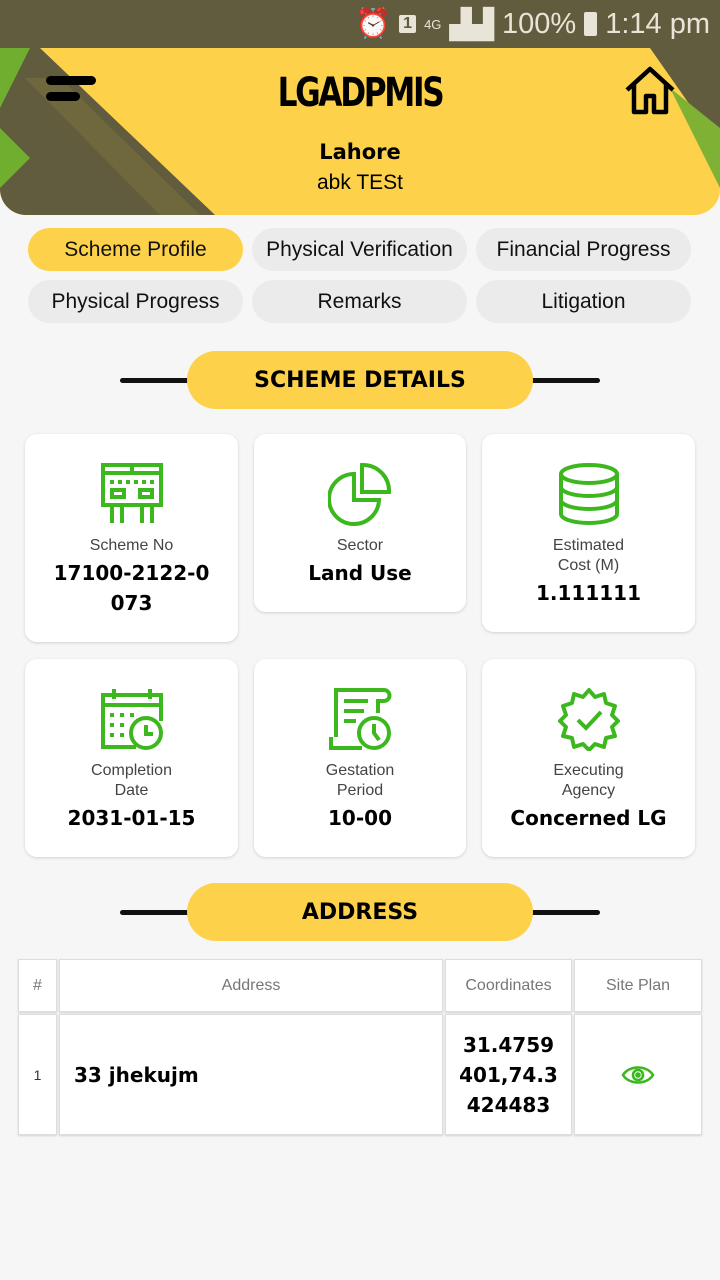 The width and height of the screenshot is (720, 1280). What do you see at coordinates (131, 719) in the screenshot?
I see `calendar-clock-icon` at bounding box center [131, 719].